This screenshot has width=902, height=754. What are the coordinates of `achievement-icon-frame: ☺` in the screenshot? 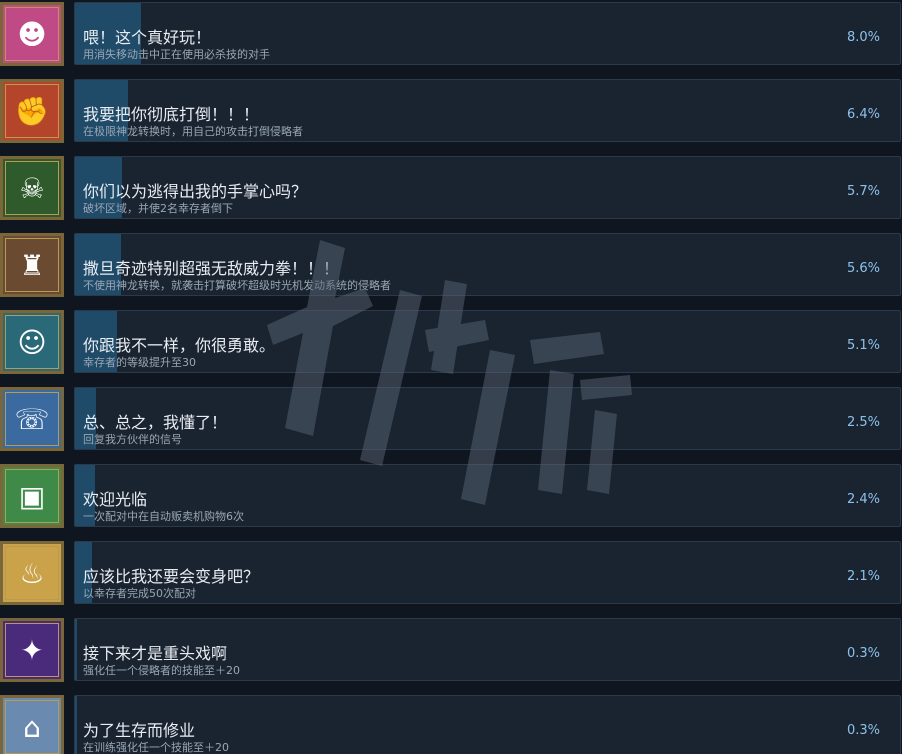 It's located at (32, 342).